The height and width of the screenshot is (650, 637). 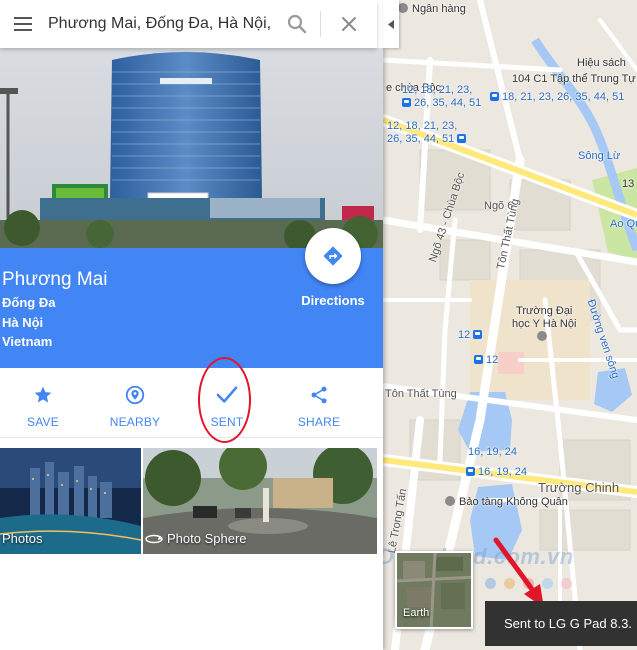 I want to click on nearby-button: NEARBY, so click(x=135, y=403).